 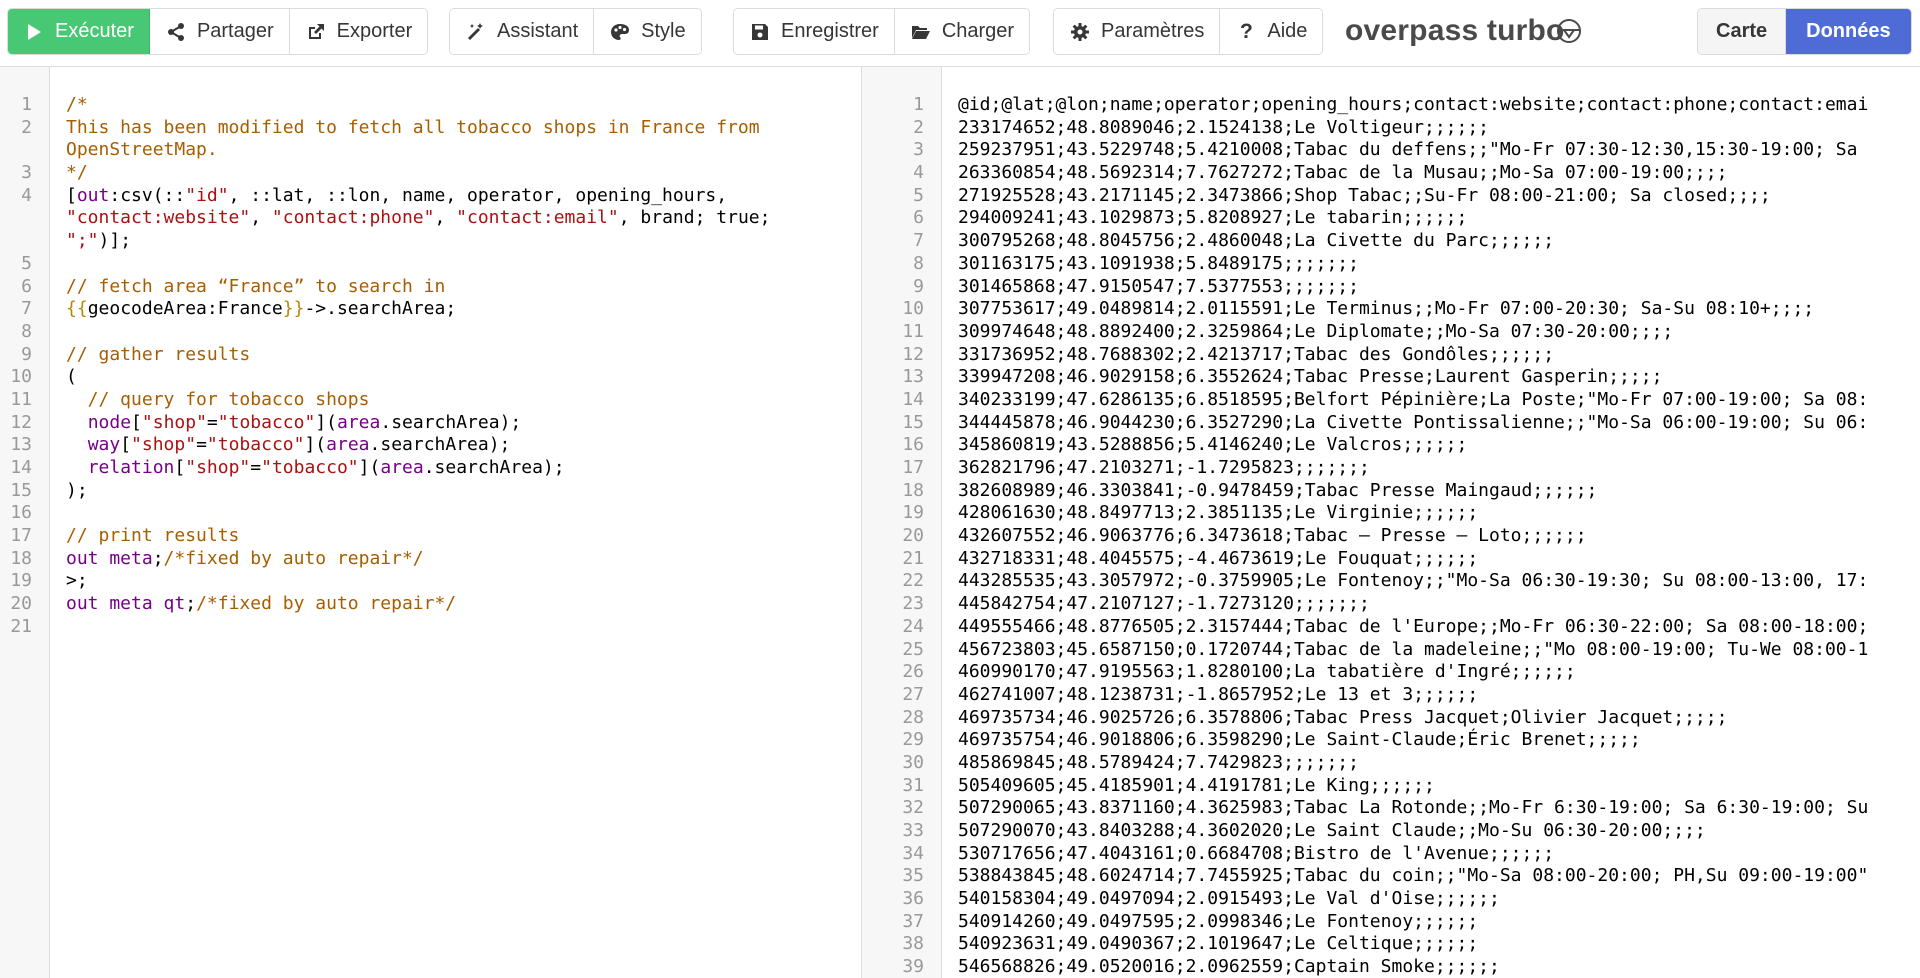 I want to click on editor-line: /*, so click(x=463, y=105).